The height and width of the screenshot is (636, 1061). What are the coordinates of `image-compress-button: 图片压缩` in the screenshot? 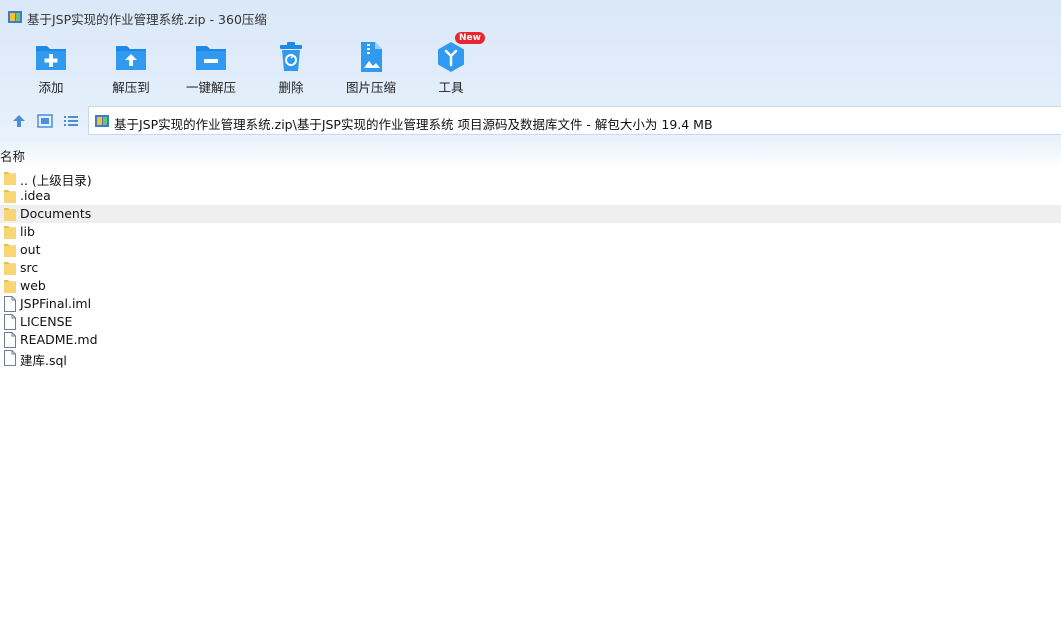 It's located at (371, 68).